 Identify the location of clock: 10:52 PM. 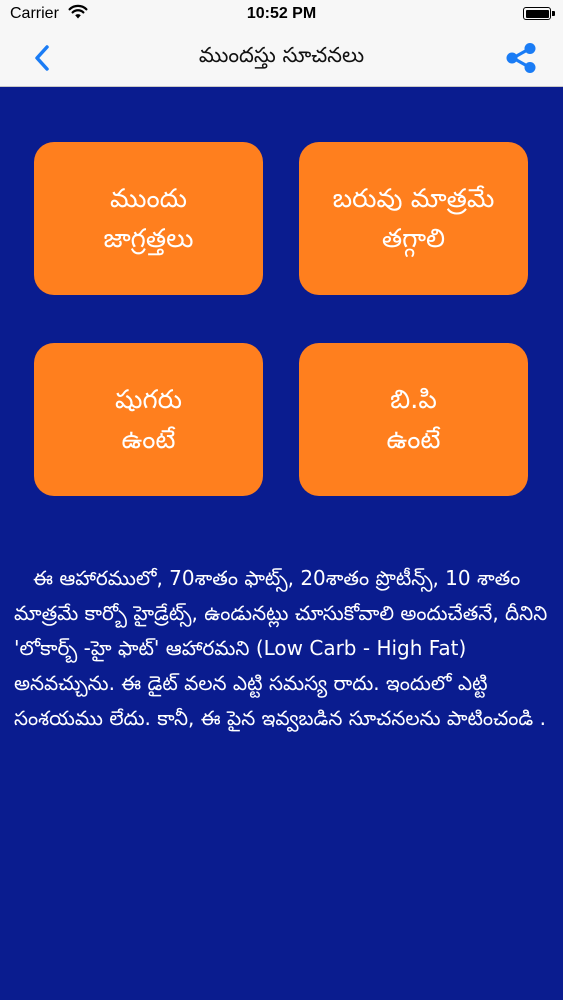
(281, 13).